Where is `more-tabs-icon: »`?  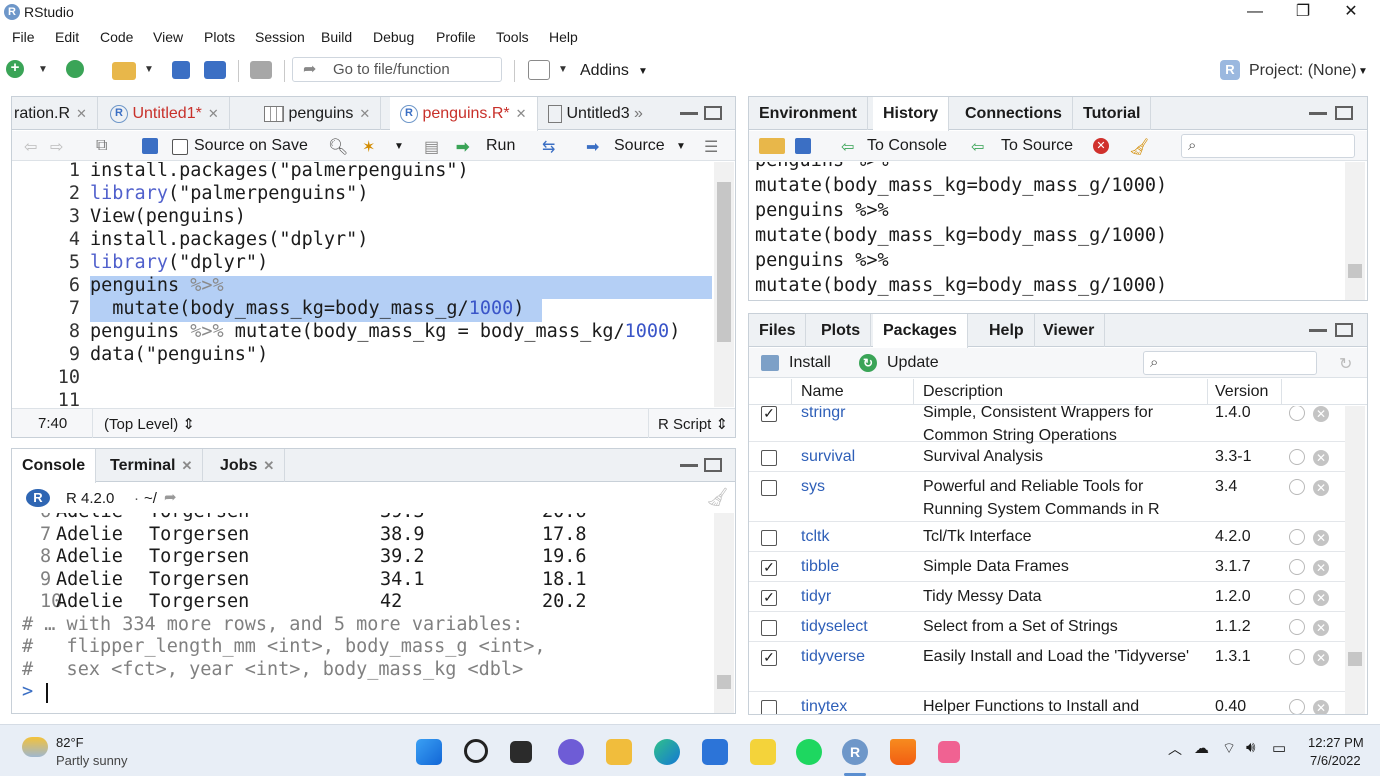
more-tabs-icon: » is located at coordinates (636, 113).